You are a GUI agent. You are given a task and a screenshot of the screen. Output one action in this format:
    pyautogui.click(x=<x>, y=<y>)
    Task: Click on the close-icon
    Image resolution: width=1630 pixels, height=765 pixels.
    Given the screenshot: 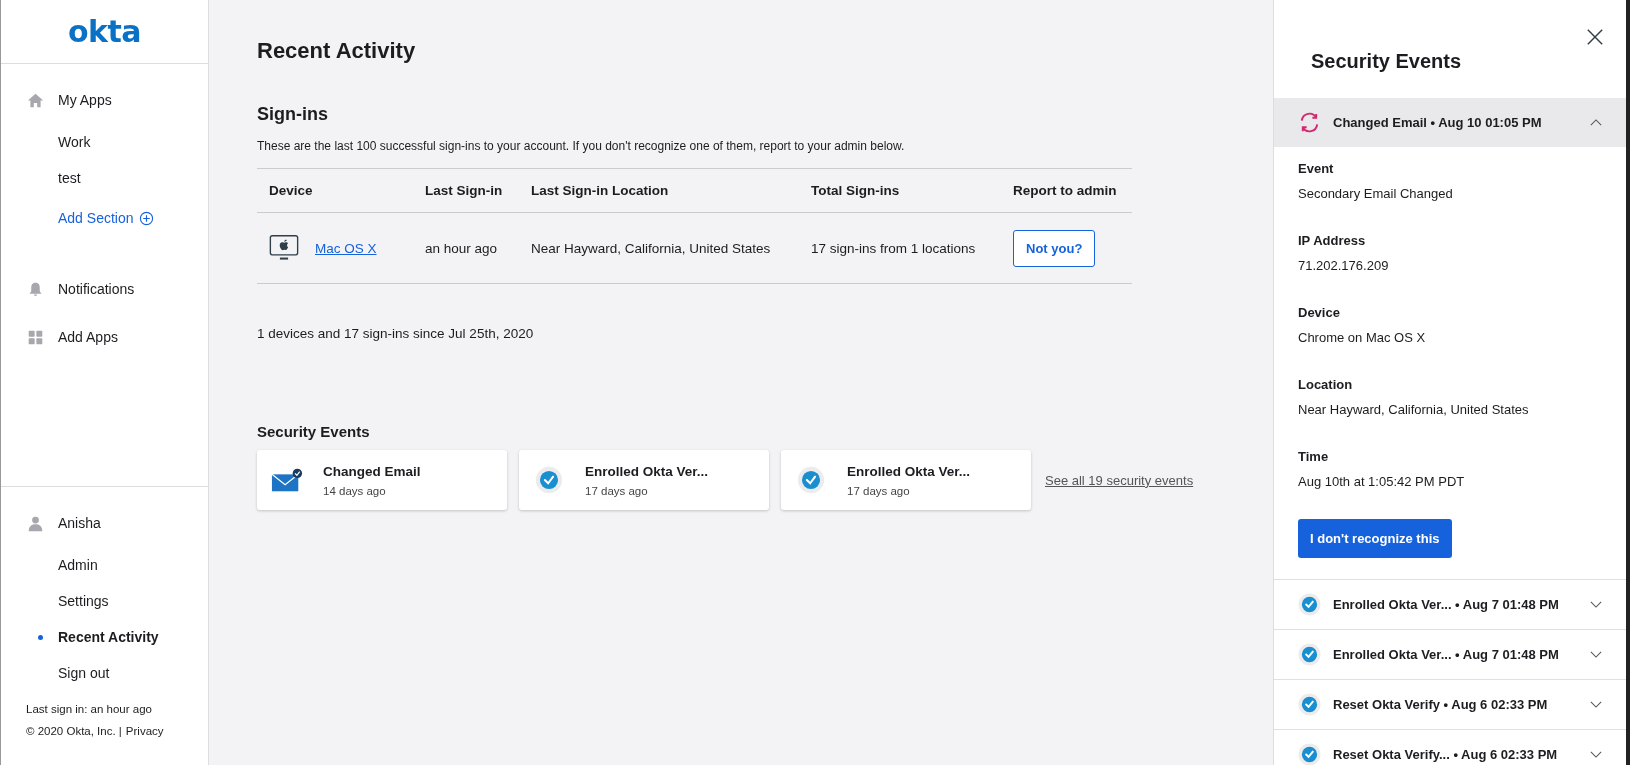 What is the action you would take?
    pyautogui.click(x=1595, y=37)
    